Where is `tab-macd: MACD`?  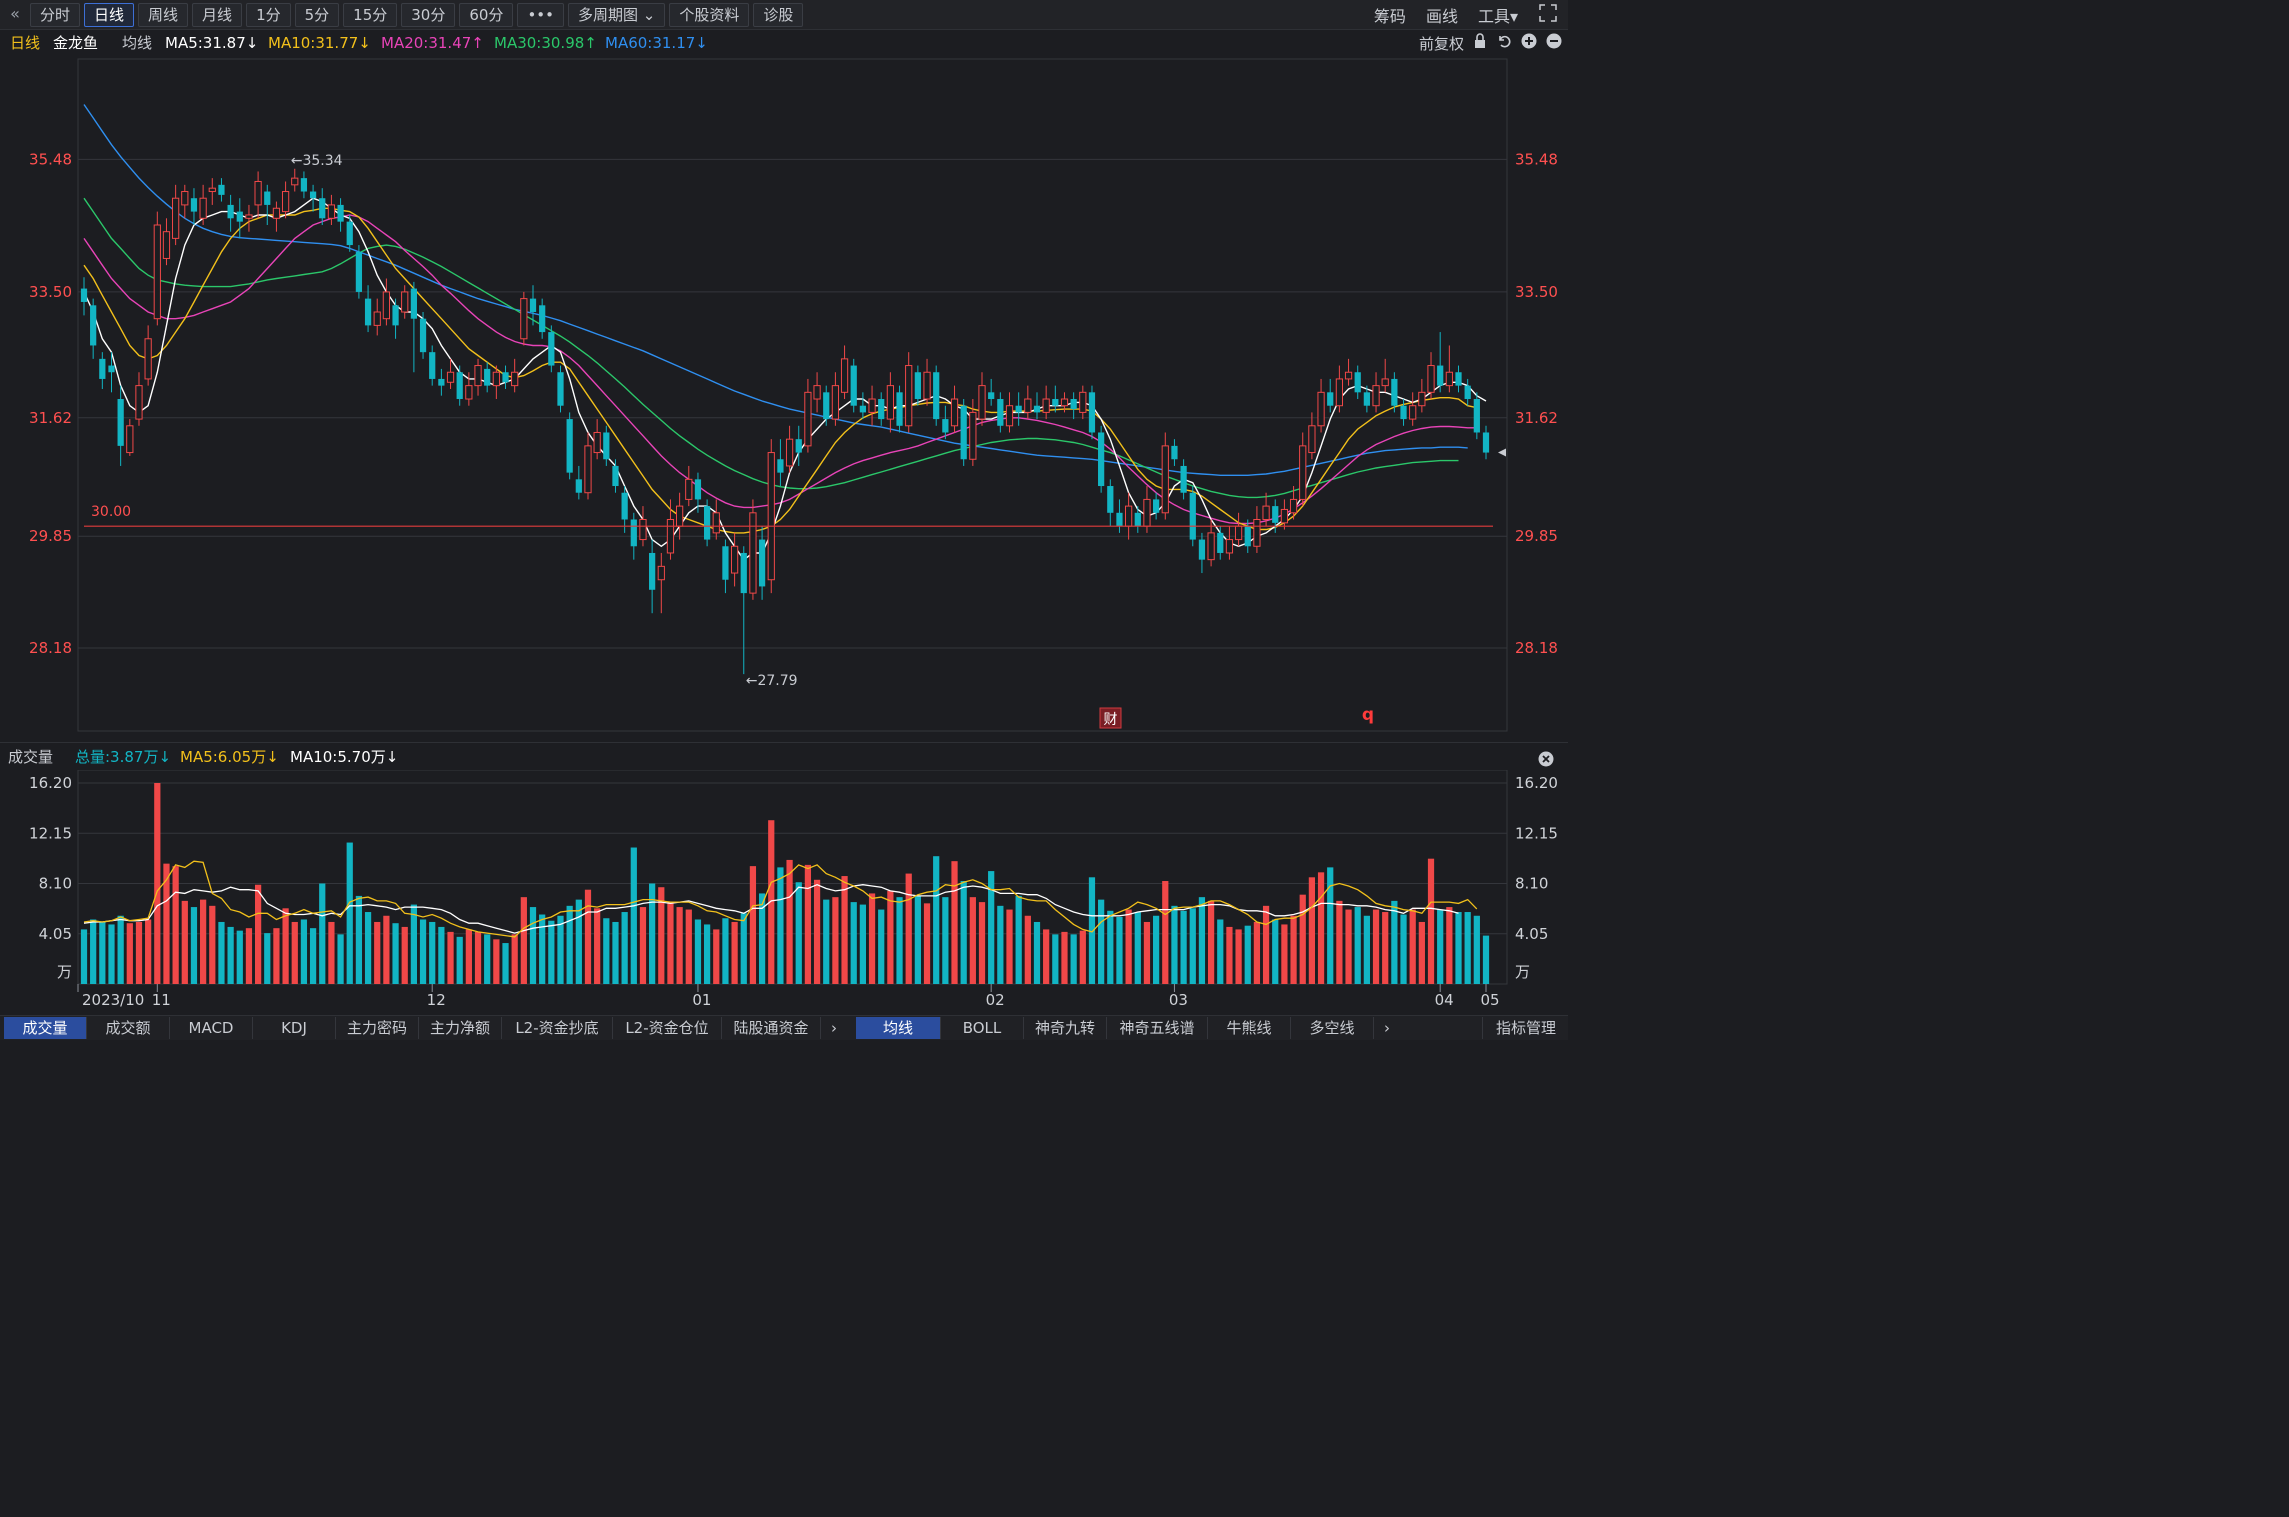
tab-macd: MACD is located at coordinates (211, 1028).